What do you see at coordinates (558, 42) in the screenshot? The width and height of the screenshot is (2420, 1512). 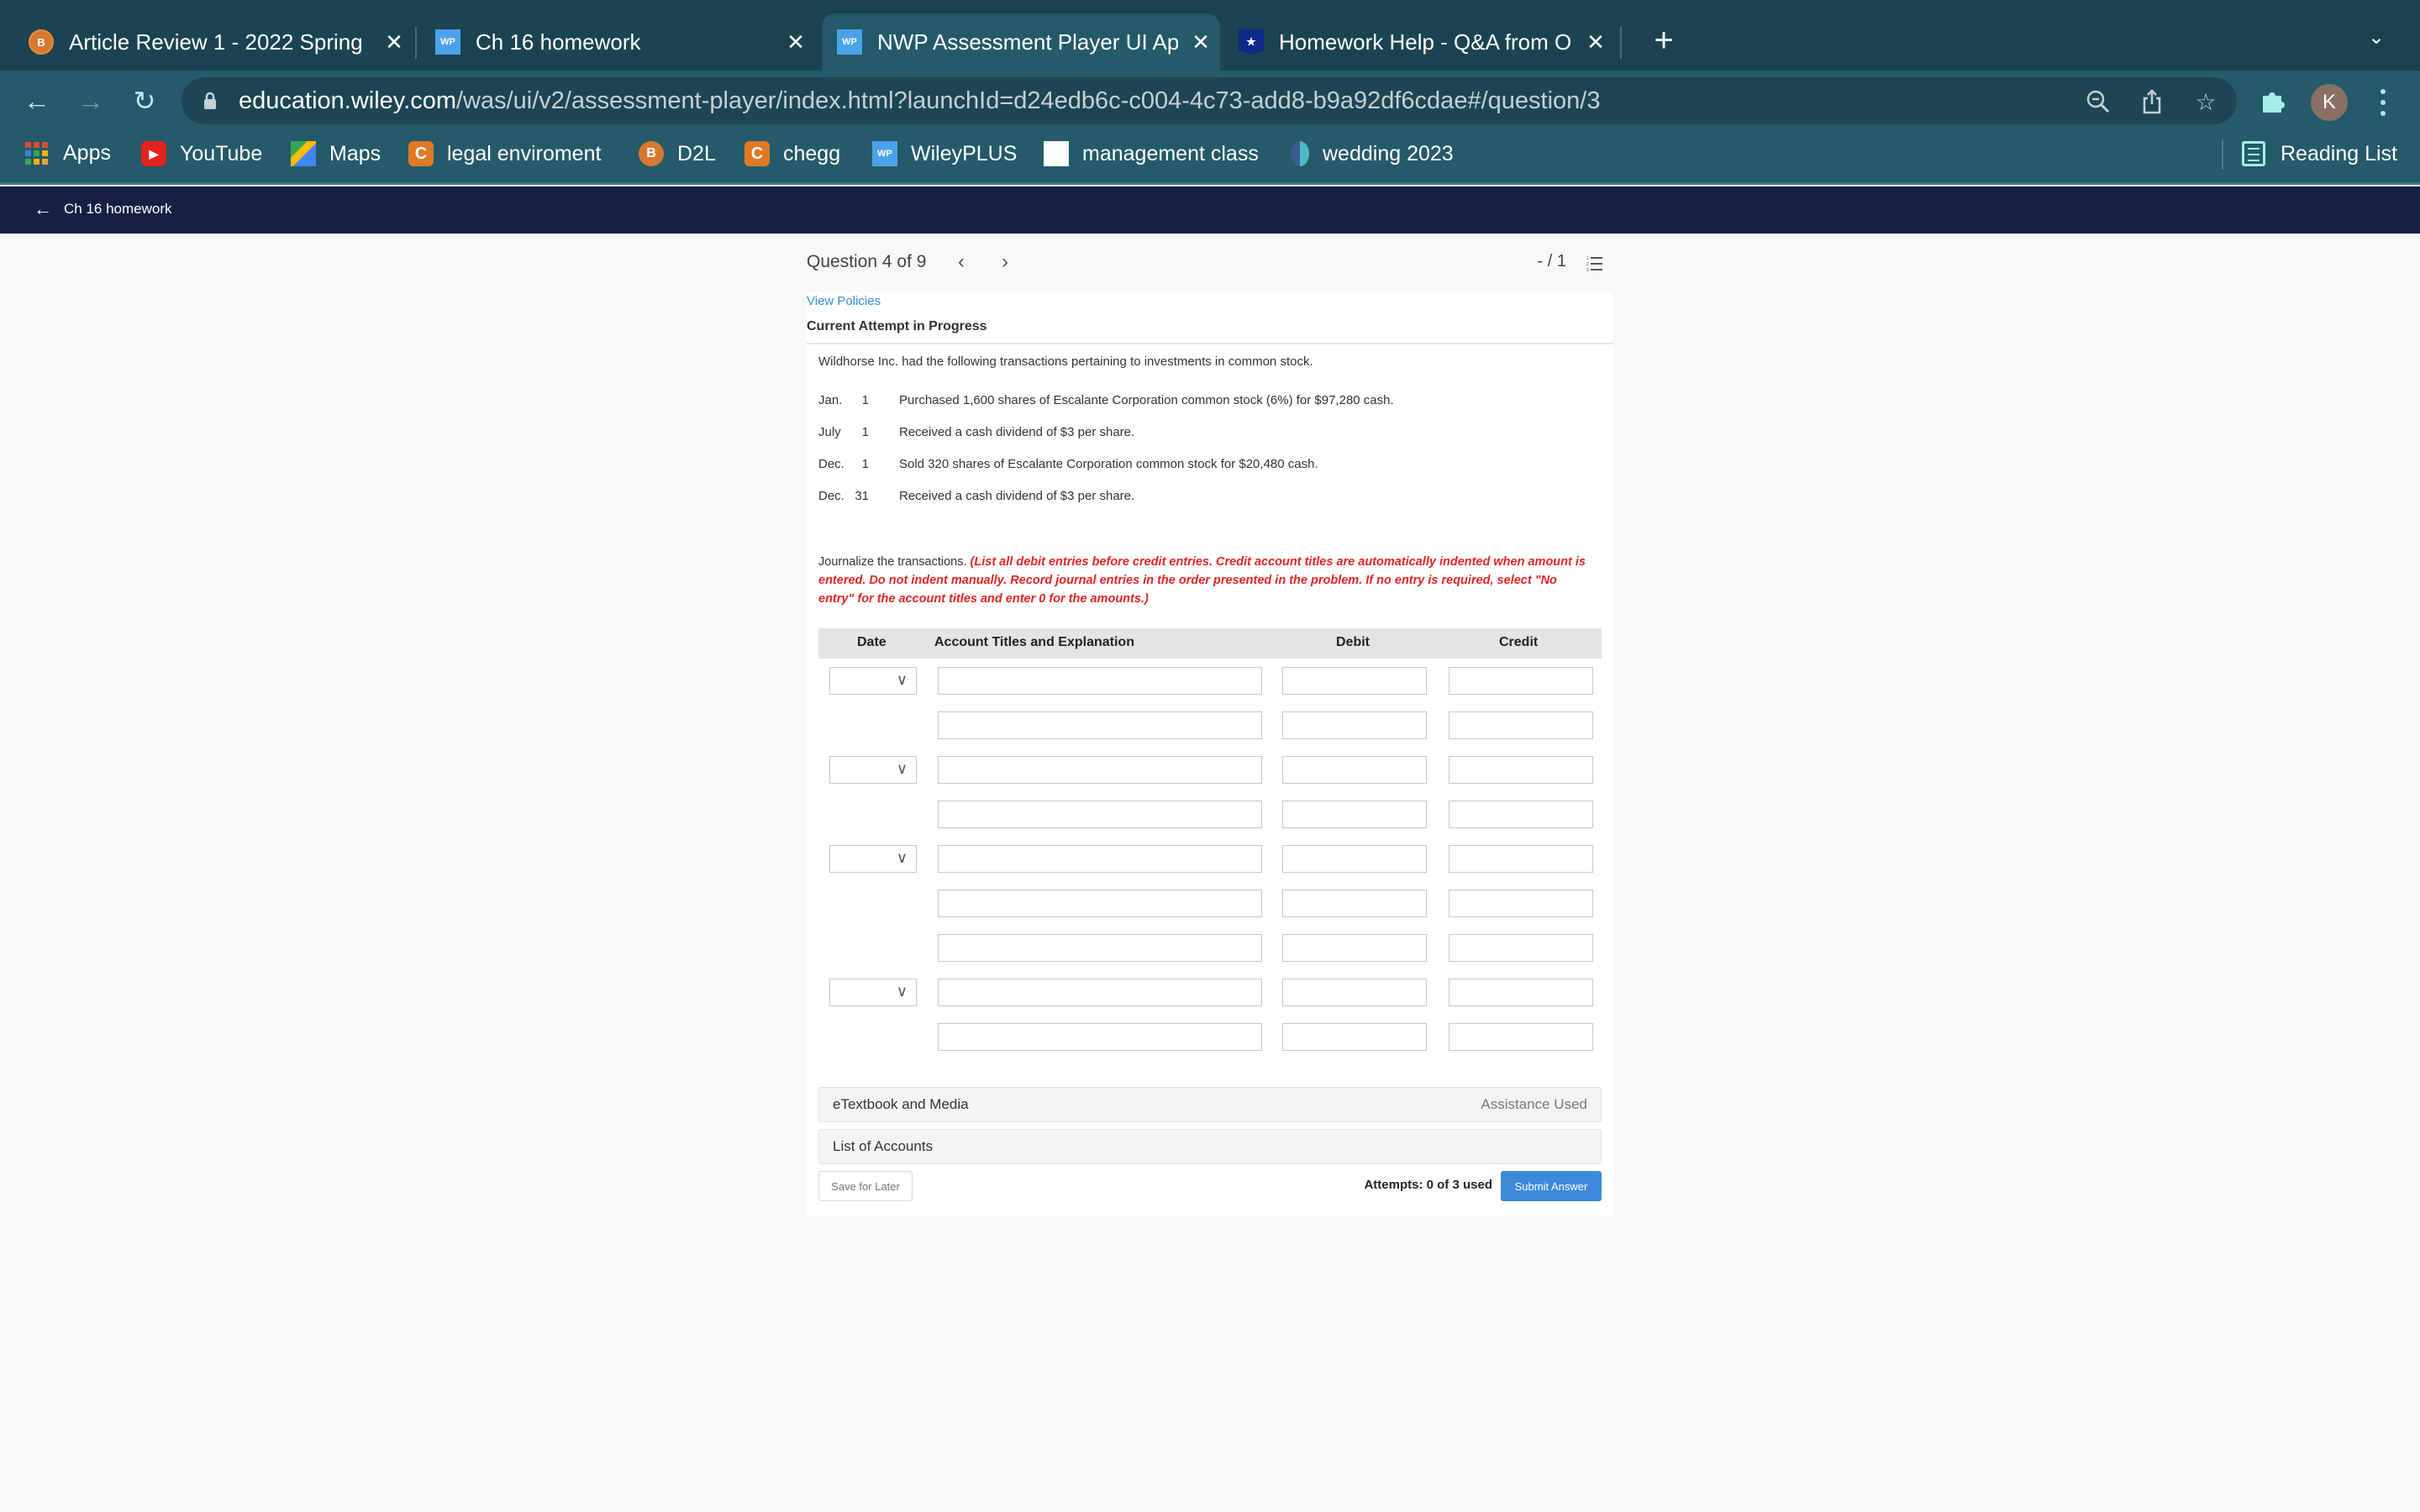 I see `tab-title: Ch 16 homework` at bounding box center [558, 42].